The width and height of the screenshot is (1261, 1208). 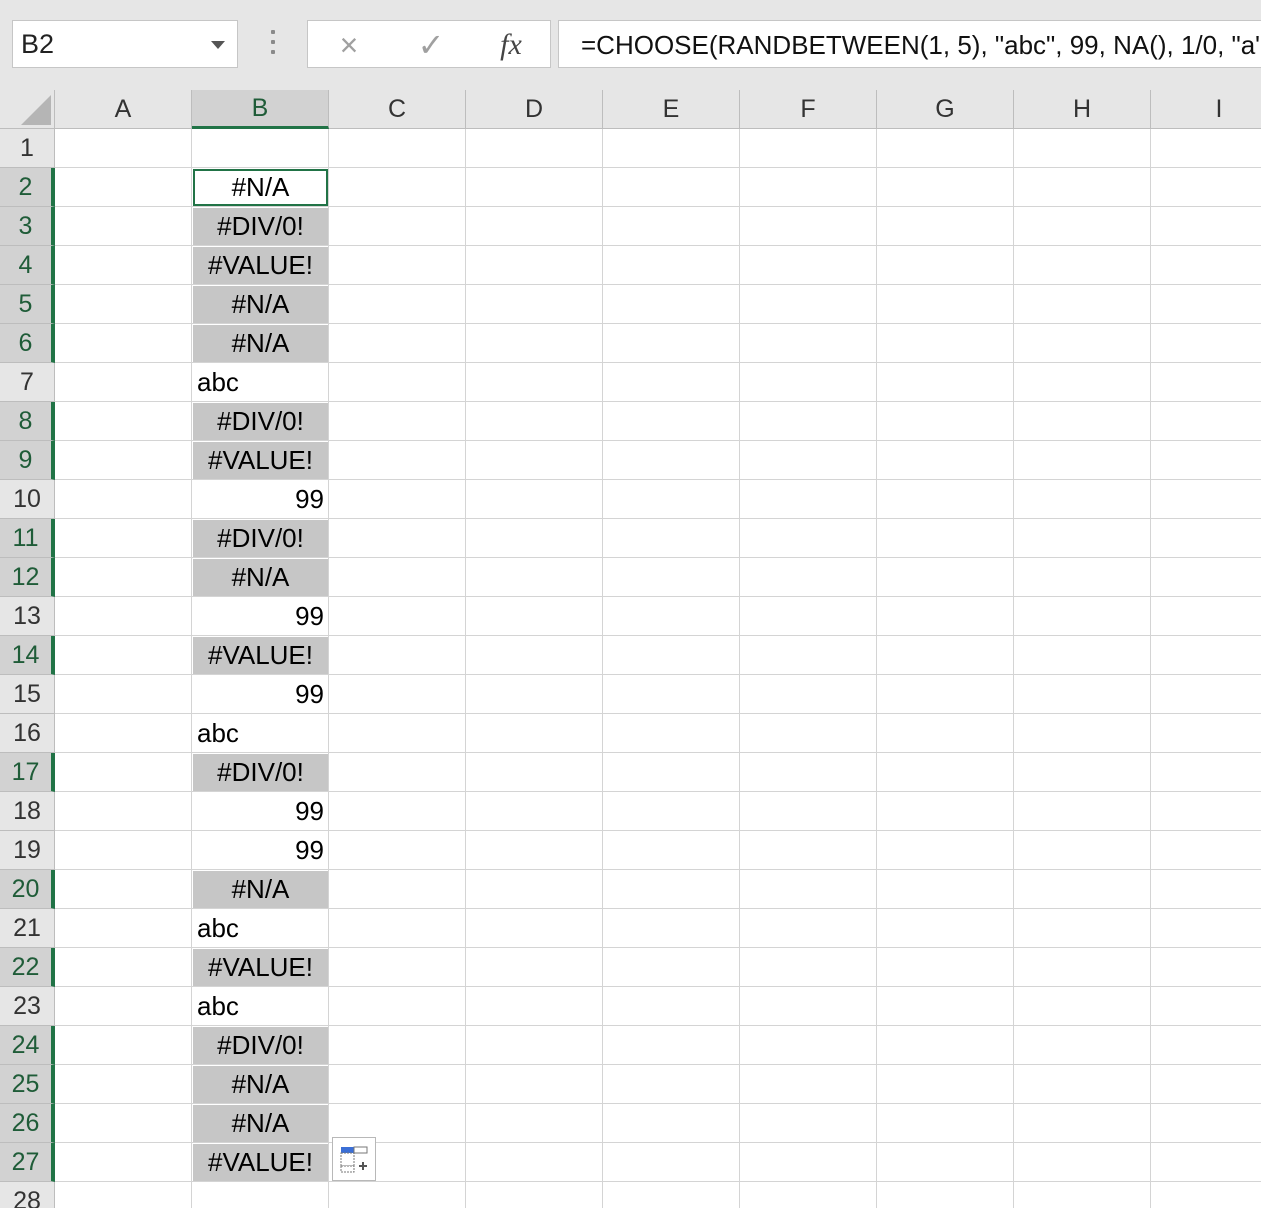 I want to click on cell-b5: #N/A, so click(x=260, y=304).